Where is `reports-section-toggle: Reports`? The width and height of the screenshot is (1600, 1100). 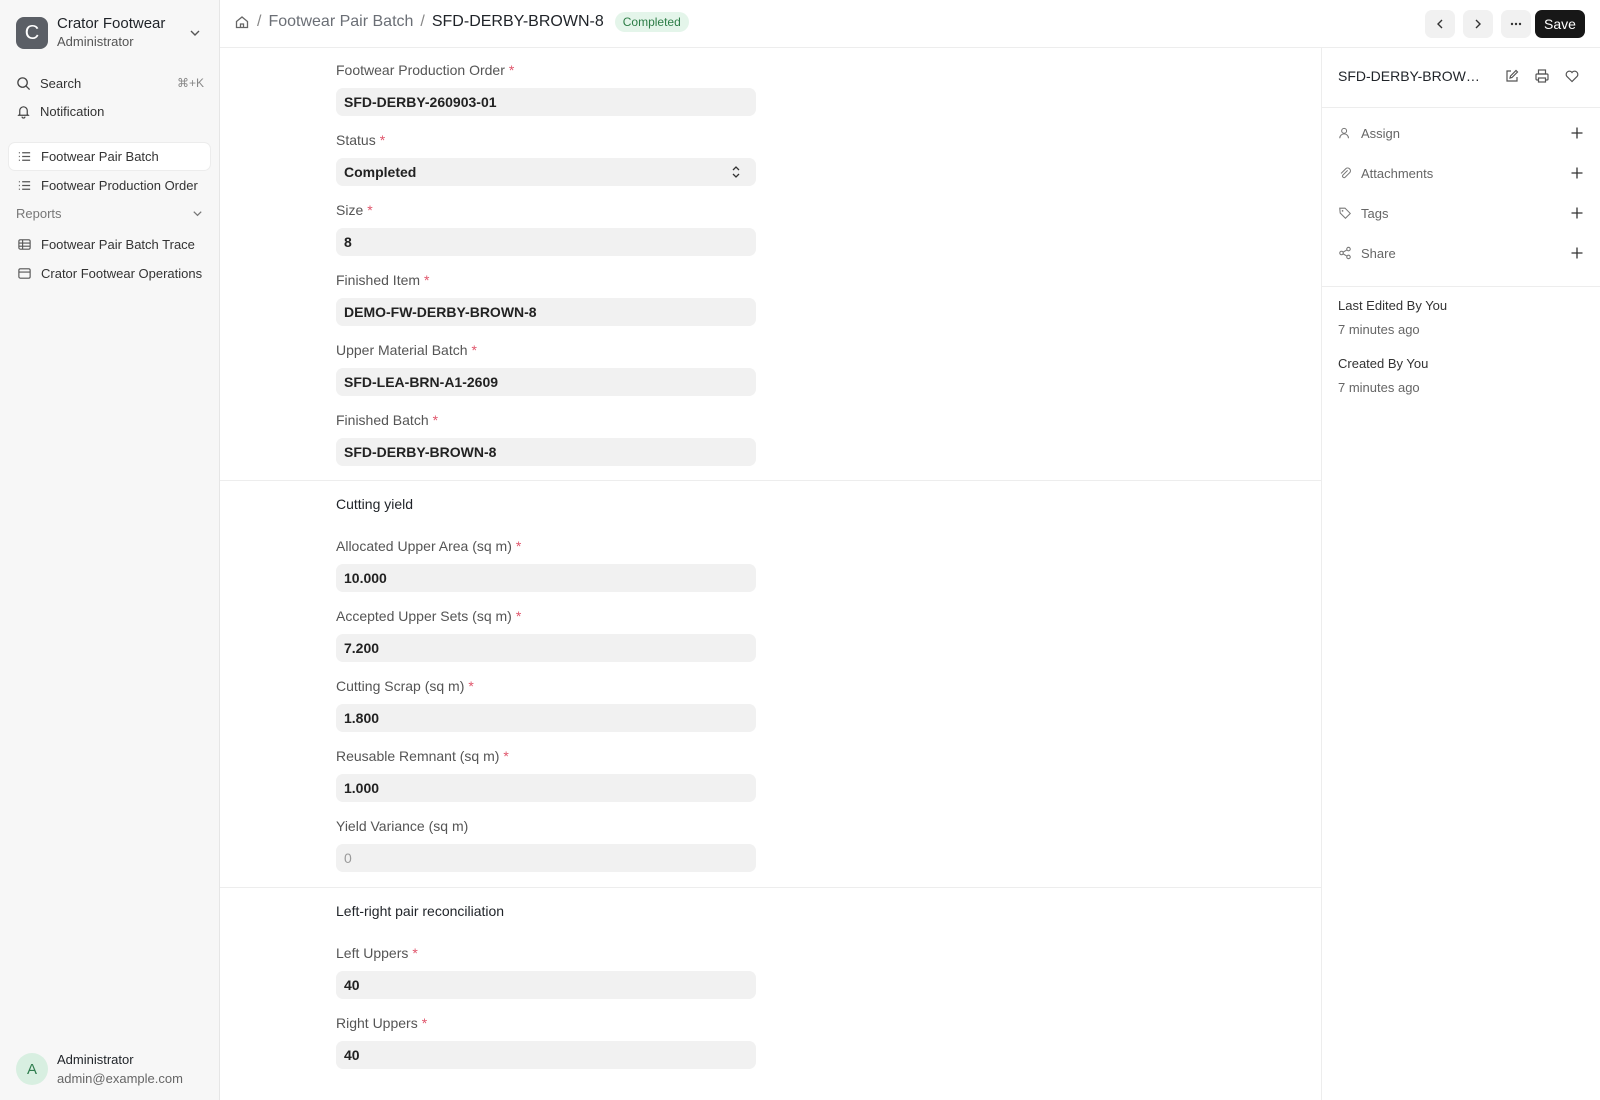 reports-section-toggle: Reports is located at coordinates (110, 213).